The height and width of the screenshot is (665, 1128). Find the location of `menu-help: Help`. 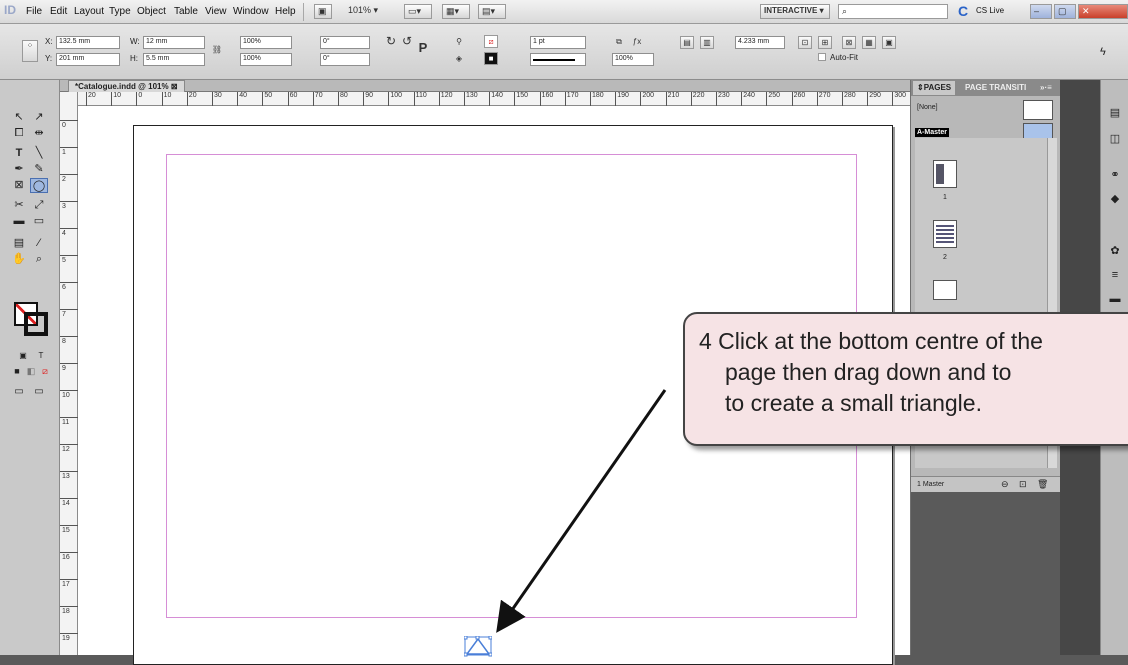

menu-help: Help is located at coordinates (285, 11).